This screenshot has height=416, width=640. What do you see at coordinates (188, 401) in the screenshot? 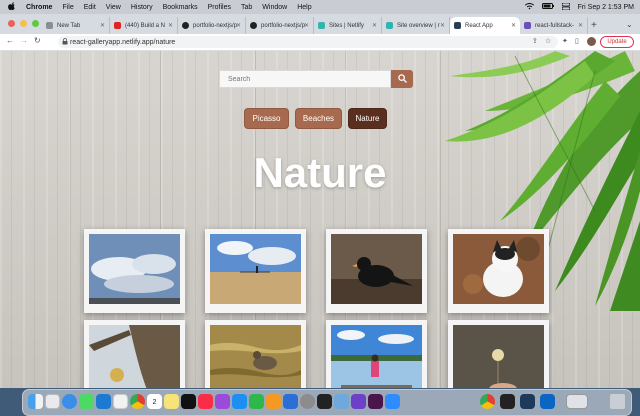
I see `apple-tv-icon` at bounding box center [188, 401].